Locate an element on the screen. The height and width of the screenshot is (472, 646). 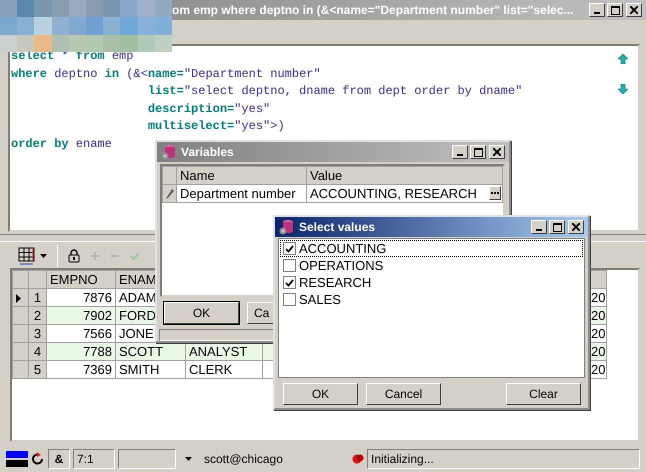
color-swatch-icon is located at coordinates (17, 459).